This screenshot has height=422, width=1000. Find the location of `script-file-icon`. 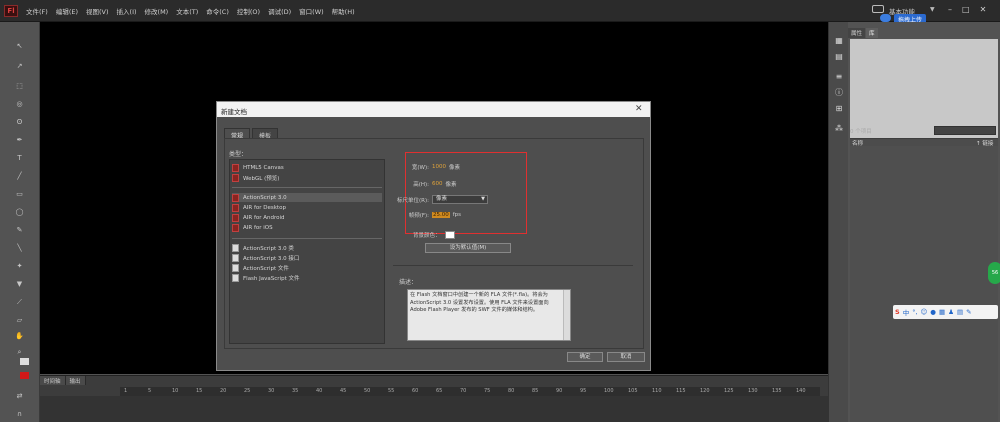

script-file-icon is located at coordinates (235, 267).